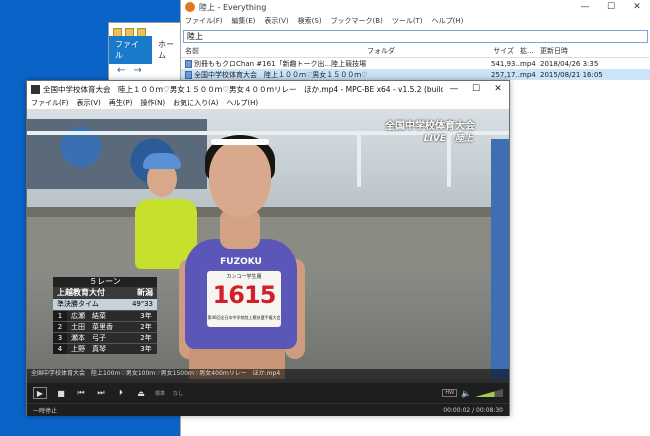  Describe the element at coordinates (473, 410) in the screenshot. I see `time-readout: 00:00:02 / 00:08:30` at that location.